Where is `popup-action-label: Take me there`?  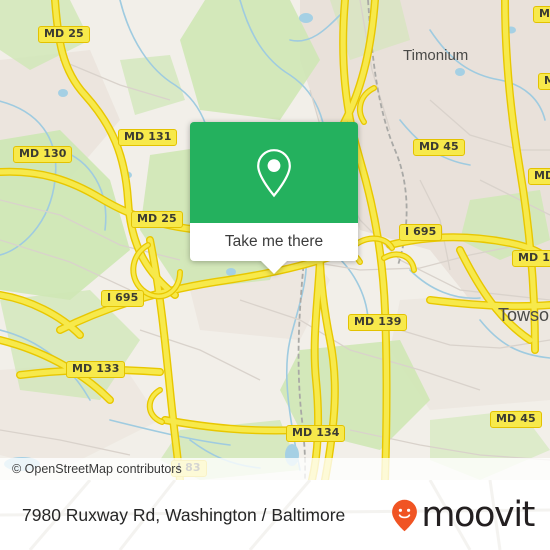 popup-action-label: Take me there is located at coordinates (274, 241).